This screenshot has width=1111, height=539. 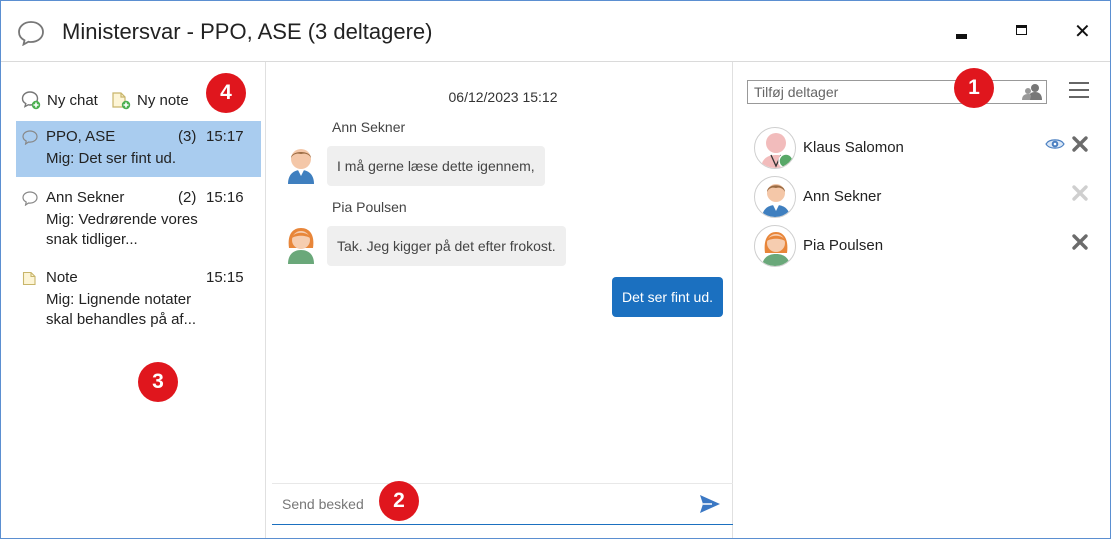 I want to click on own-message-bubble: Det ser fint ud., so click(x=667, y=297).